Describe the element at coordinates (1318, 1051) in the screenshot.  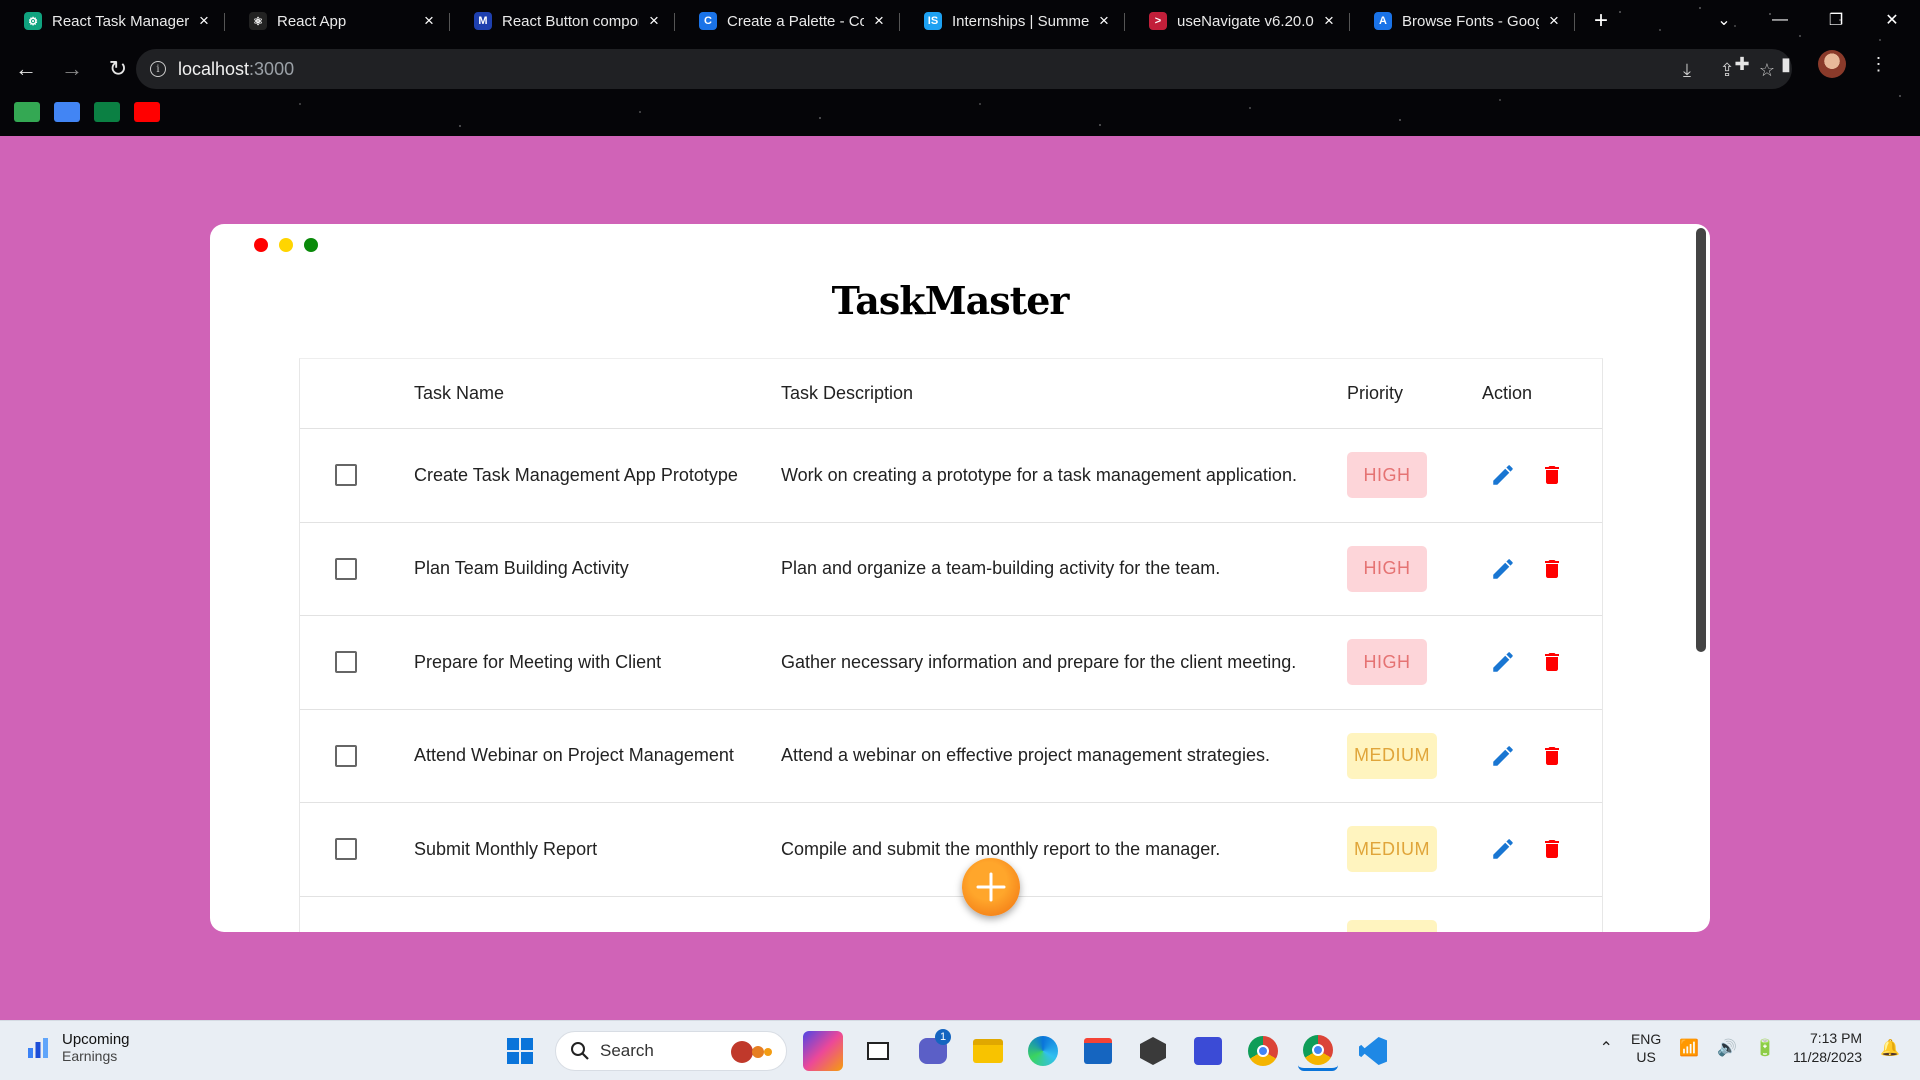
I see `chrome-profile-icon` at that location.